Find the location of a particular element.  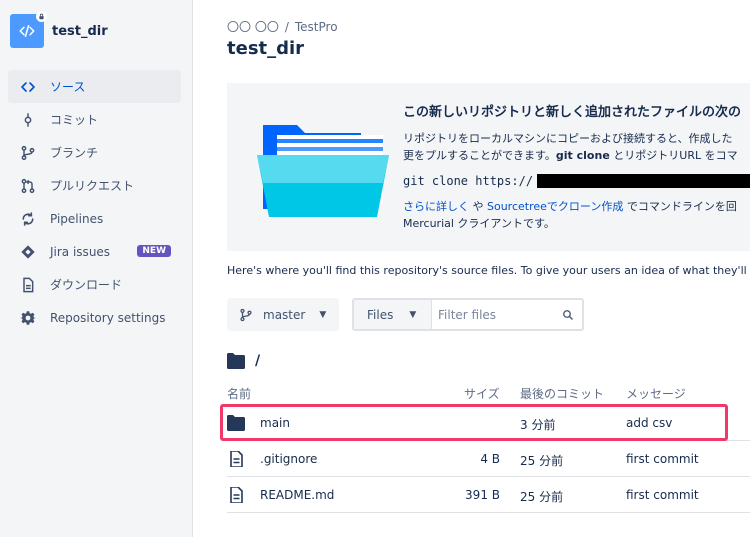

sidebar-item-label: コミット is located at coordinates (74, 120).